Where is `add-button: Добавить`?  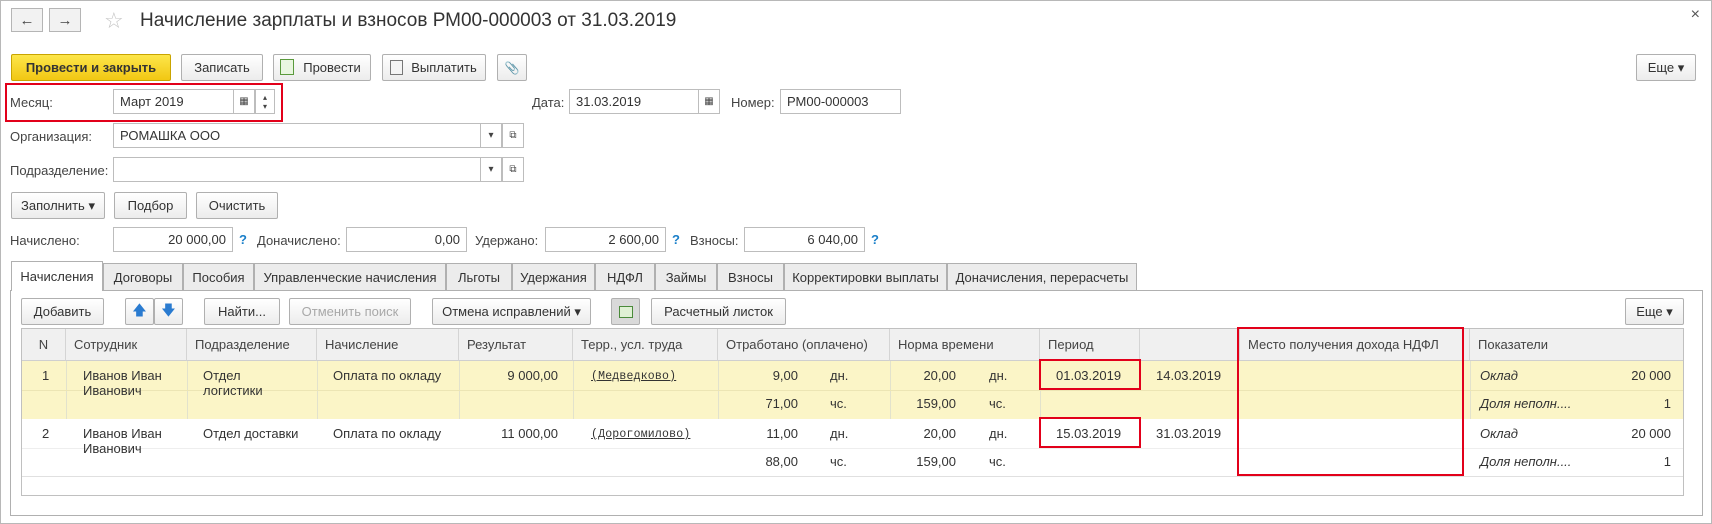 add-button: Добавить is located at coordinates (62, 311).